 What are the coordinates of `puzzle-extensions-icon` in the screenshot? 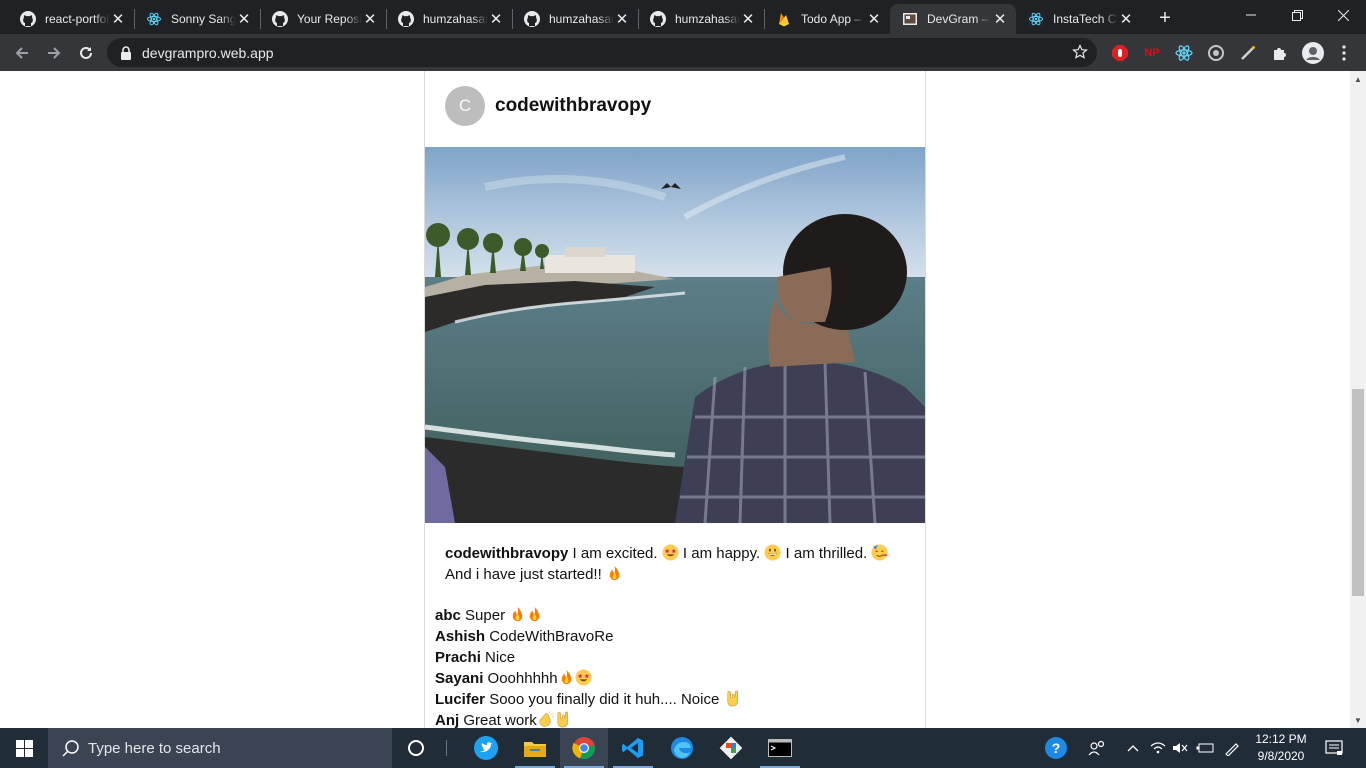 It's located at (1280, 53).